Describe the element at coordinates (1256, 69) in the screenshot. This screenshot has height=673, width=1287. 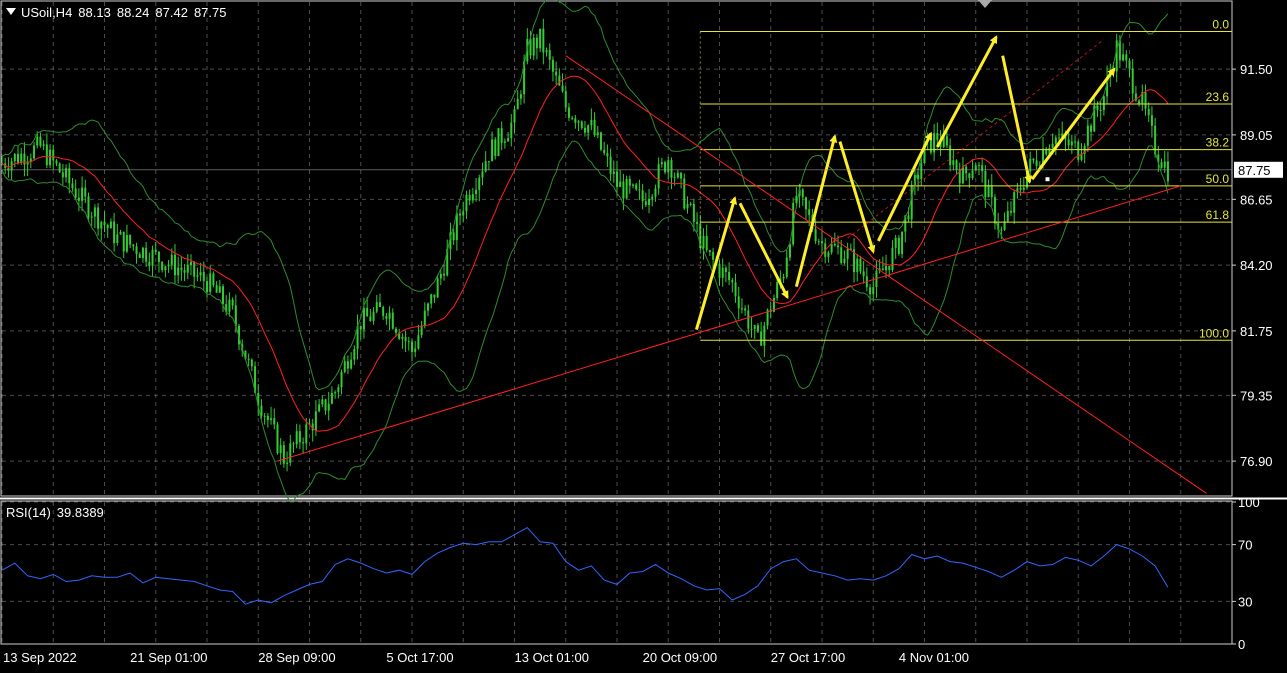
I see `price-axis-label: 91.50` at that location.